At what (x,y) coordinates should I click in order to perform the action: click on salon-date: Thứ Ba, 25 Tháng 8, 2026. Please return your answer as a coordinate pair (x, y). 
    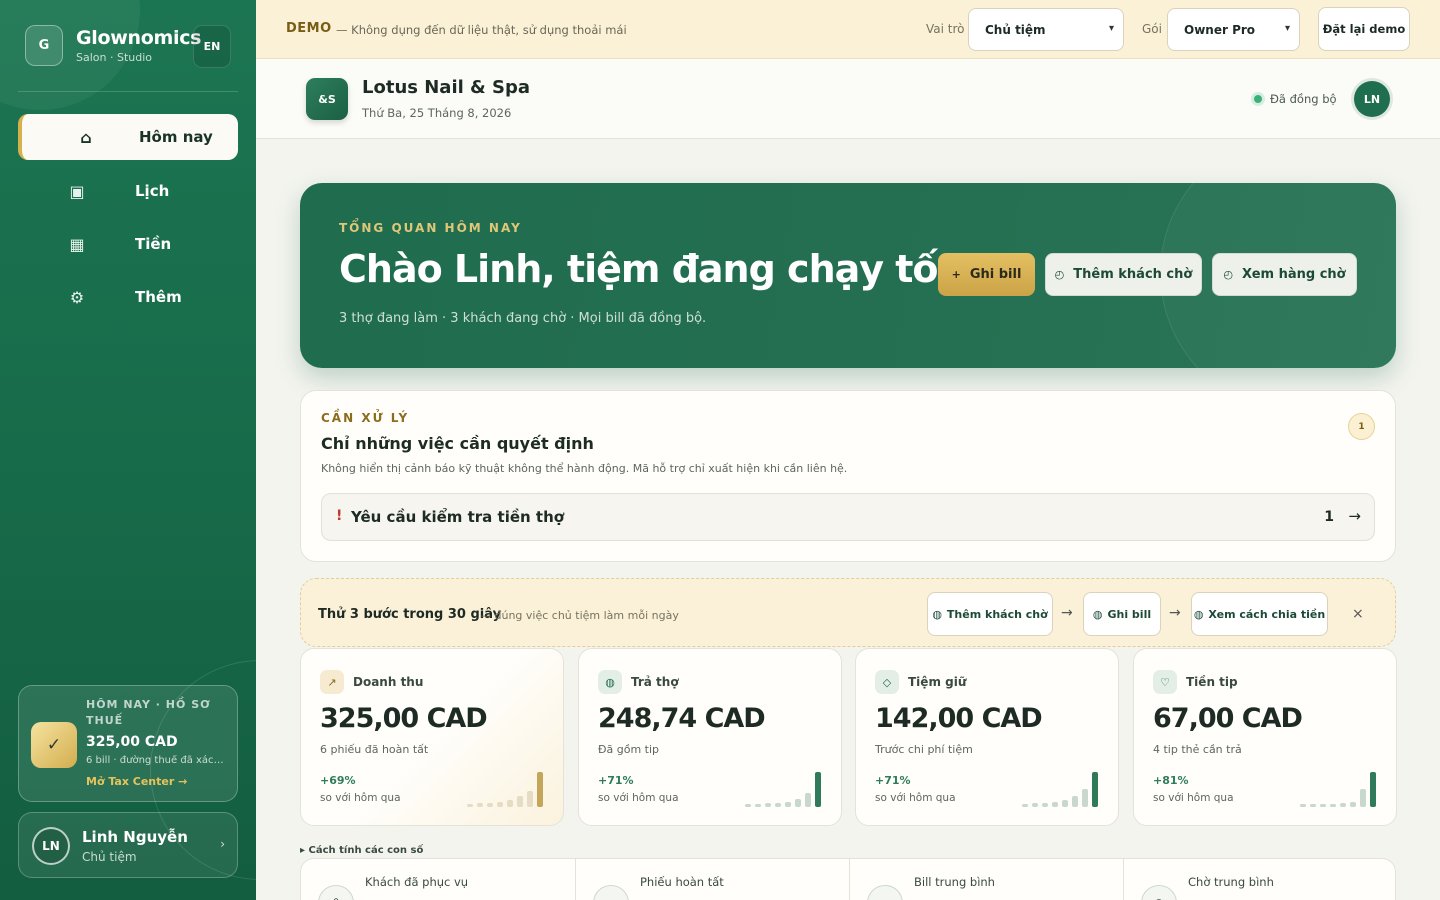
    Looking at the image, I should click on (437, 113).